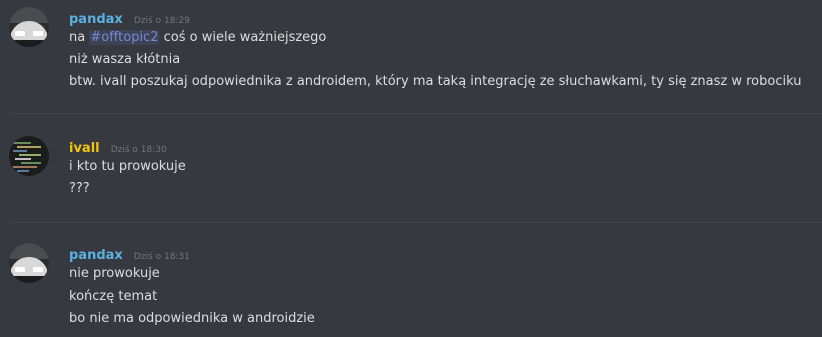 This screenshot has width=822, height=337. I want to click on message-header: pandax Dziś o 18:29, so click(129, 17).